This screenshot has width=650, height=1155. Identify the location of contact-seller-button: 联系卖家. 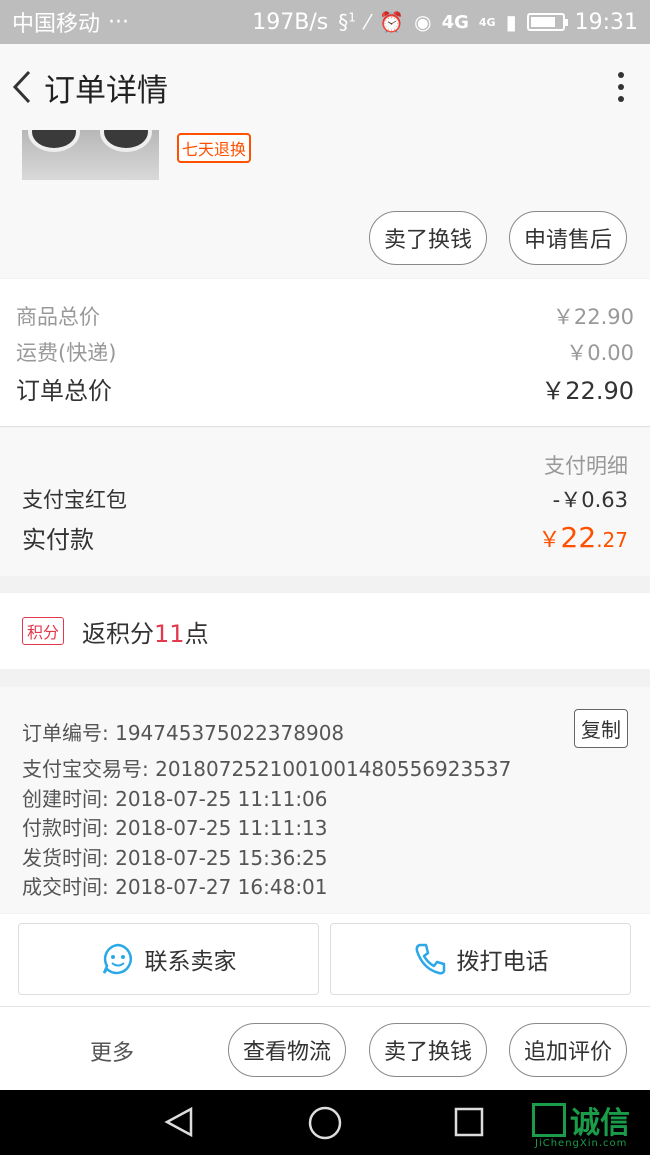
(168, 959).